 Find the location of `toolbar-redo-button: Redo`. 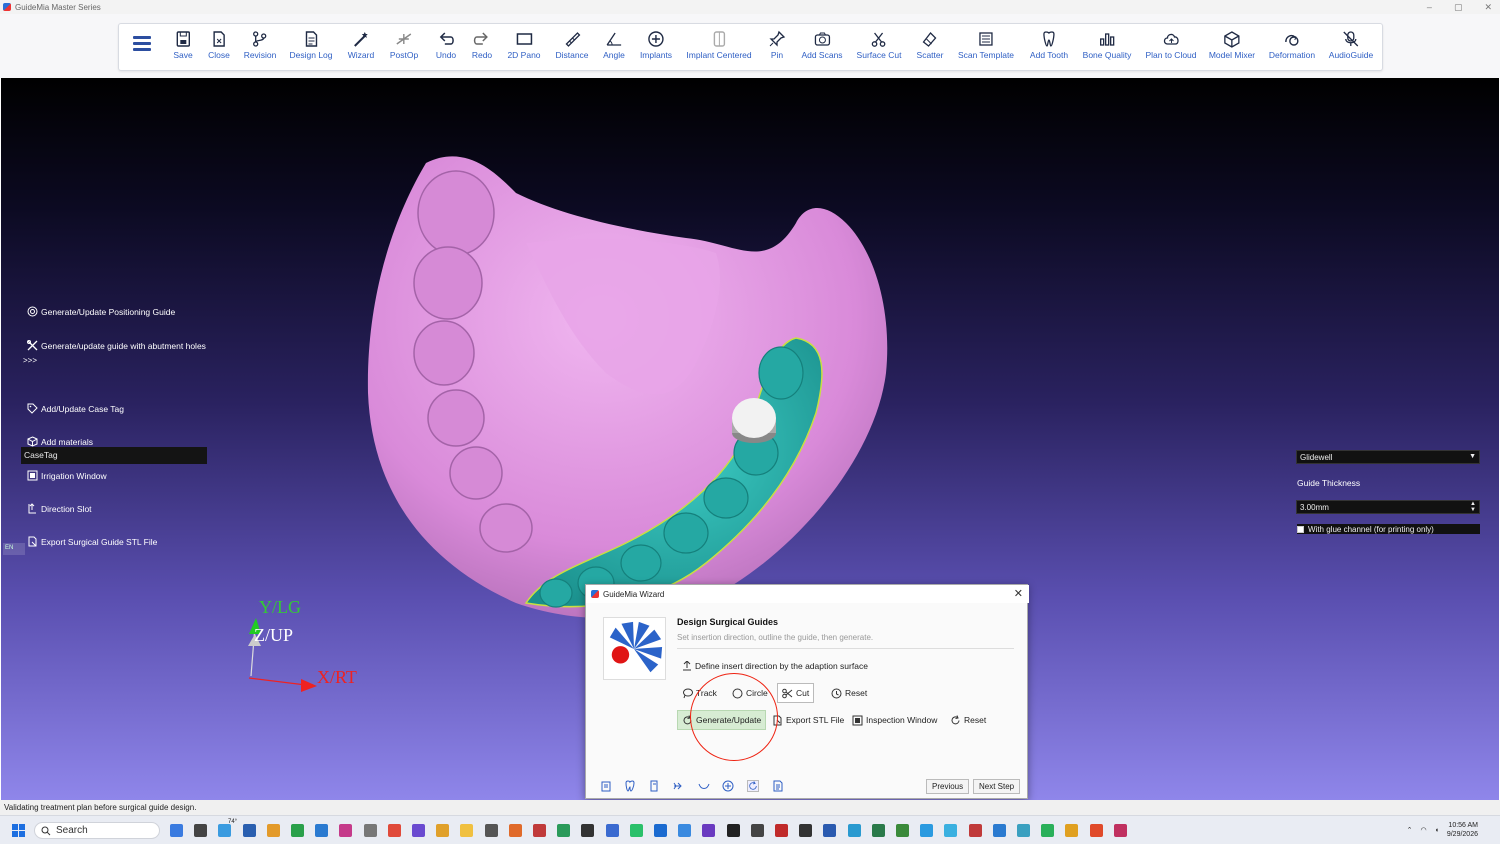

toolbar-redo-button: Redo is located at coordinates (482, 45).